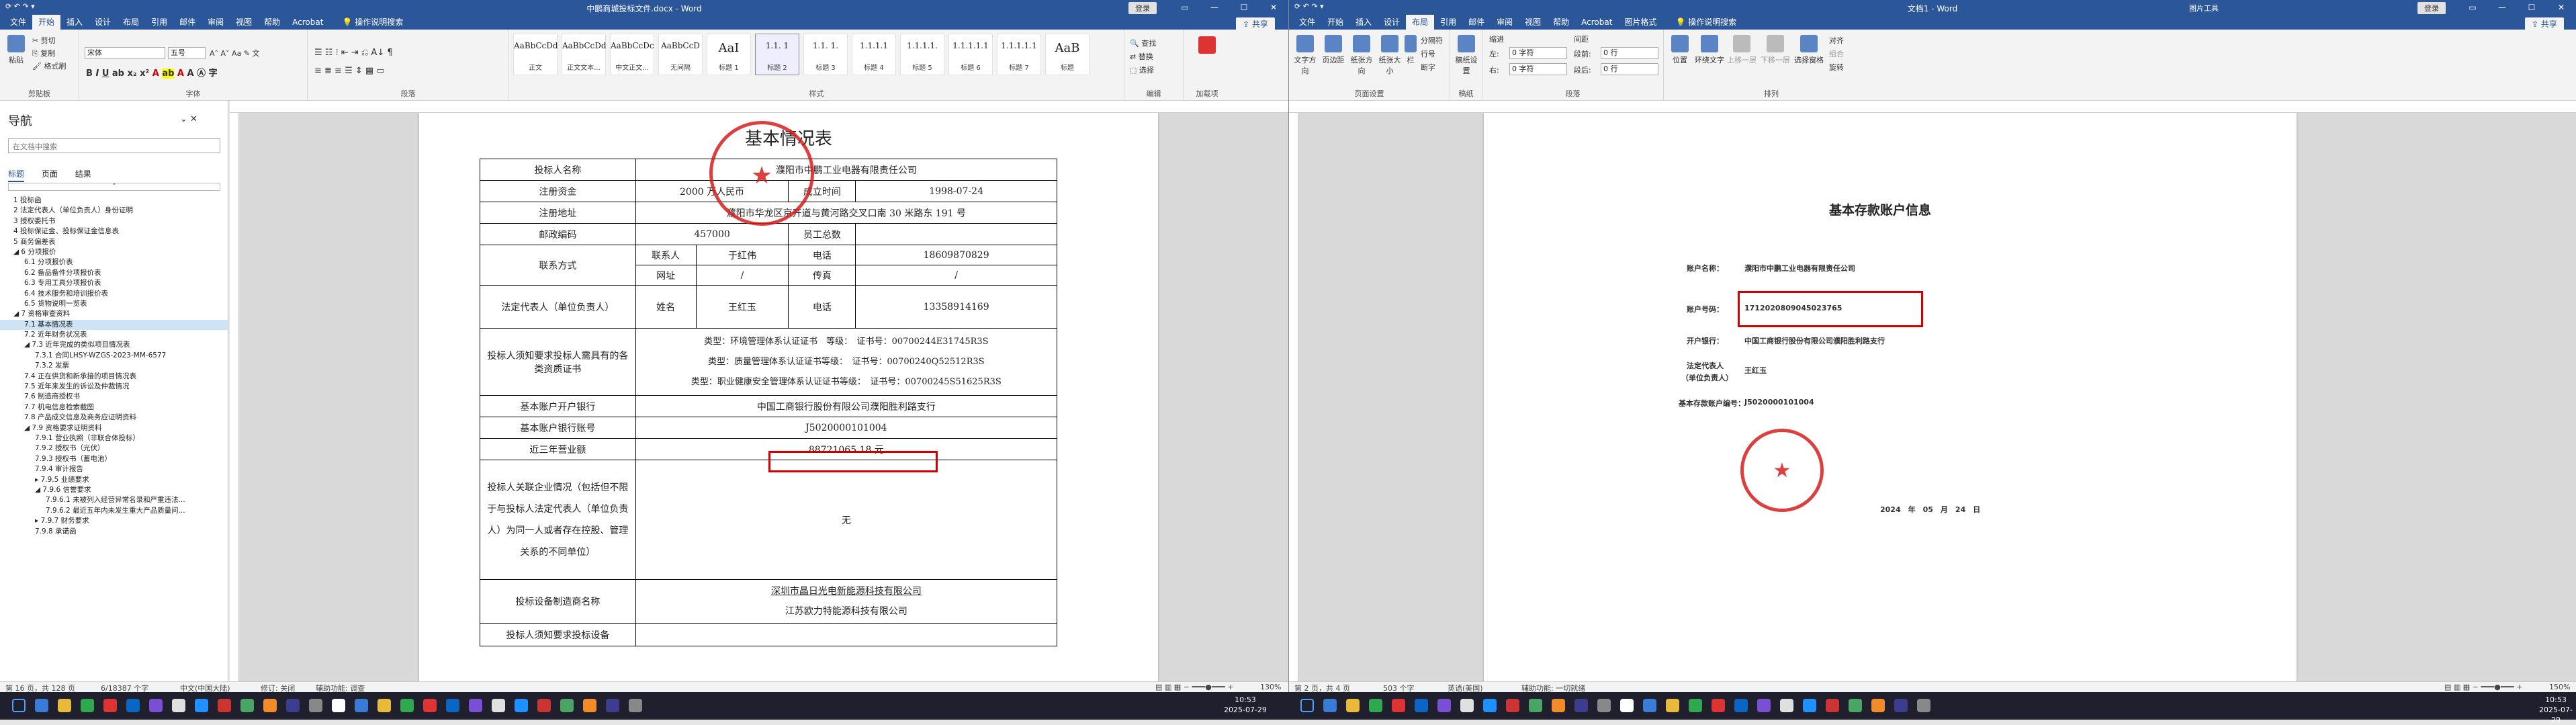  Describe the element at coordinates (114, 490) in the screenshot. I see `nav-heading-item: ◢ 7.9.6 信誉要求` at that location.